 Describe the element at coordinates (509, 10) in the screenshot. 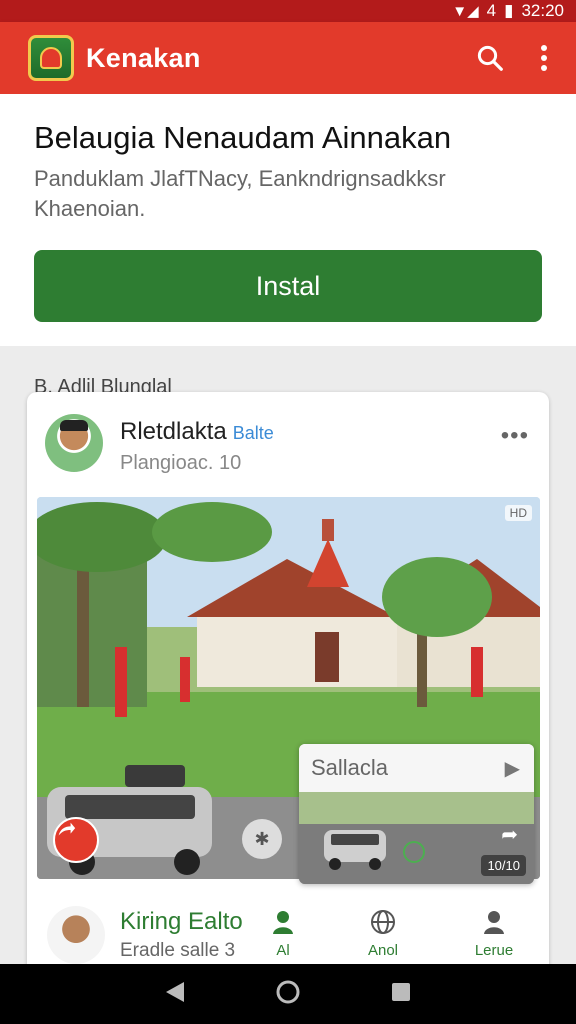

I see `battery-icon: ▮` at that location.